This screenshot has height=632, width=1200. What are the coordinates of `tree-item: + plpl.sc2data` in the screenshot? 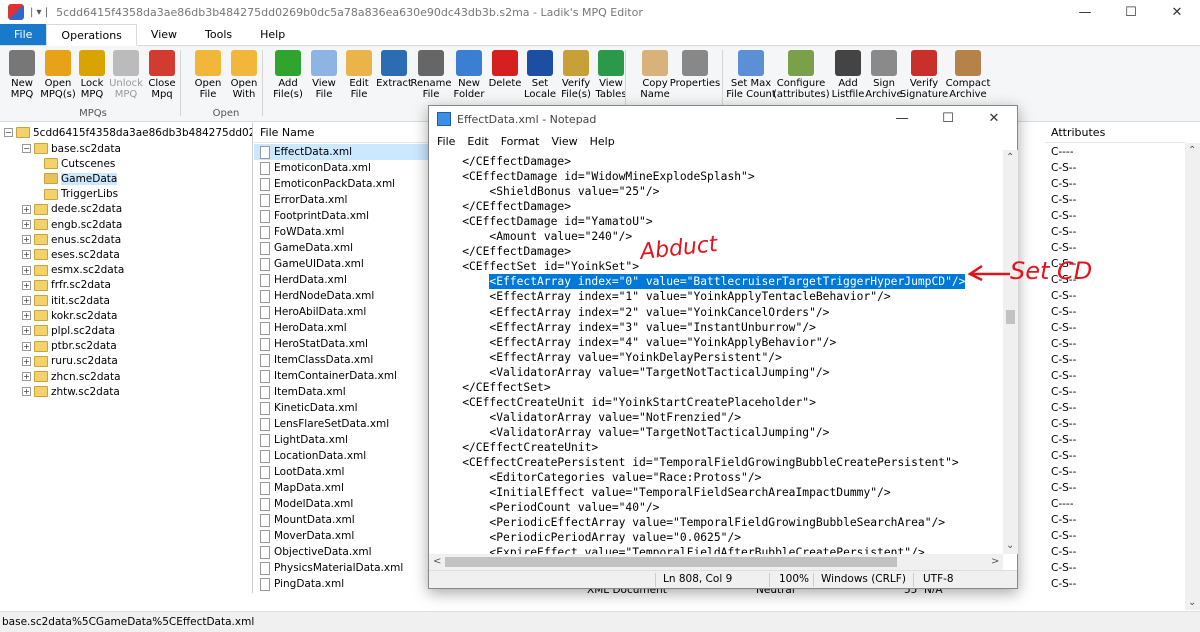 It's located at (68, 330).